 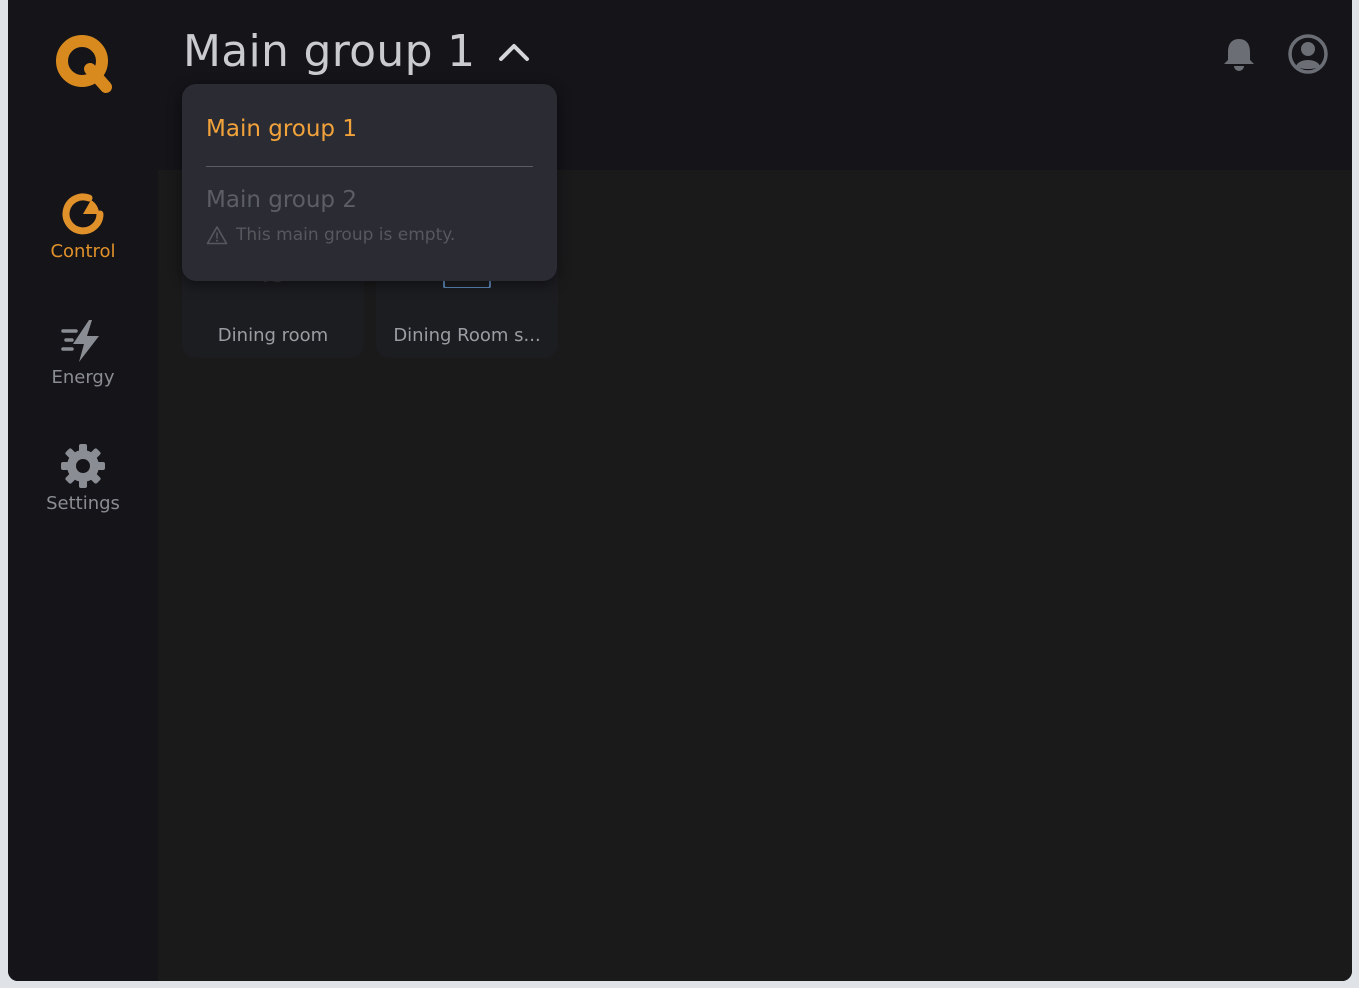 What do you see at coordinates (1308, 54) in the screenshot?
I see `account-icon` at bounding box center [1308, 54].